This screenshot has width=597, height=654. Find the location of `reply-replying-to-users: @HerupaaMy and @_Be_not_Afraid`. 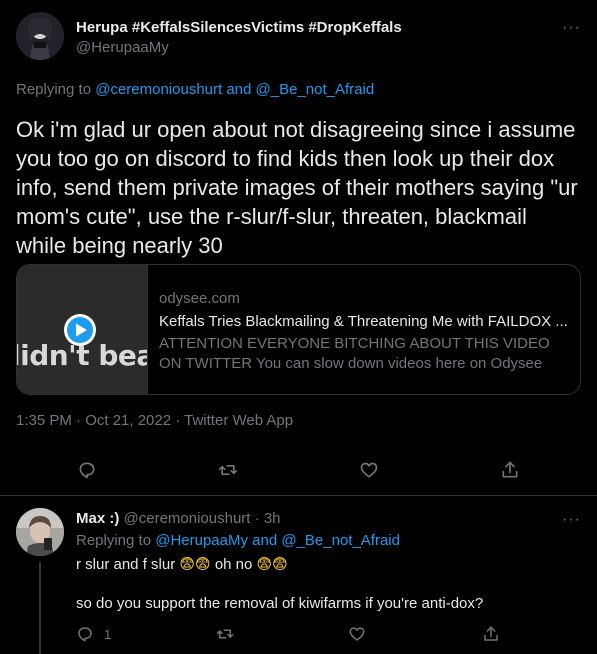

reply-replying-to-users: @HerupaaMy and @_Be_not_Afraid is located at coordinates (277, 540).